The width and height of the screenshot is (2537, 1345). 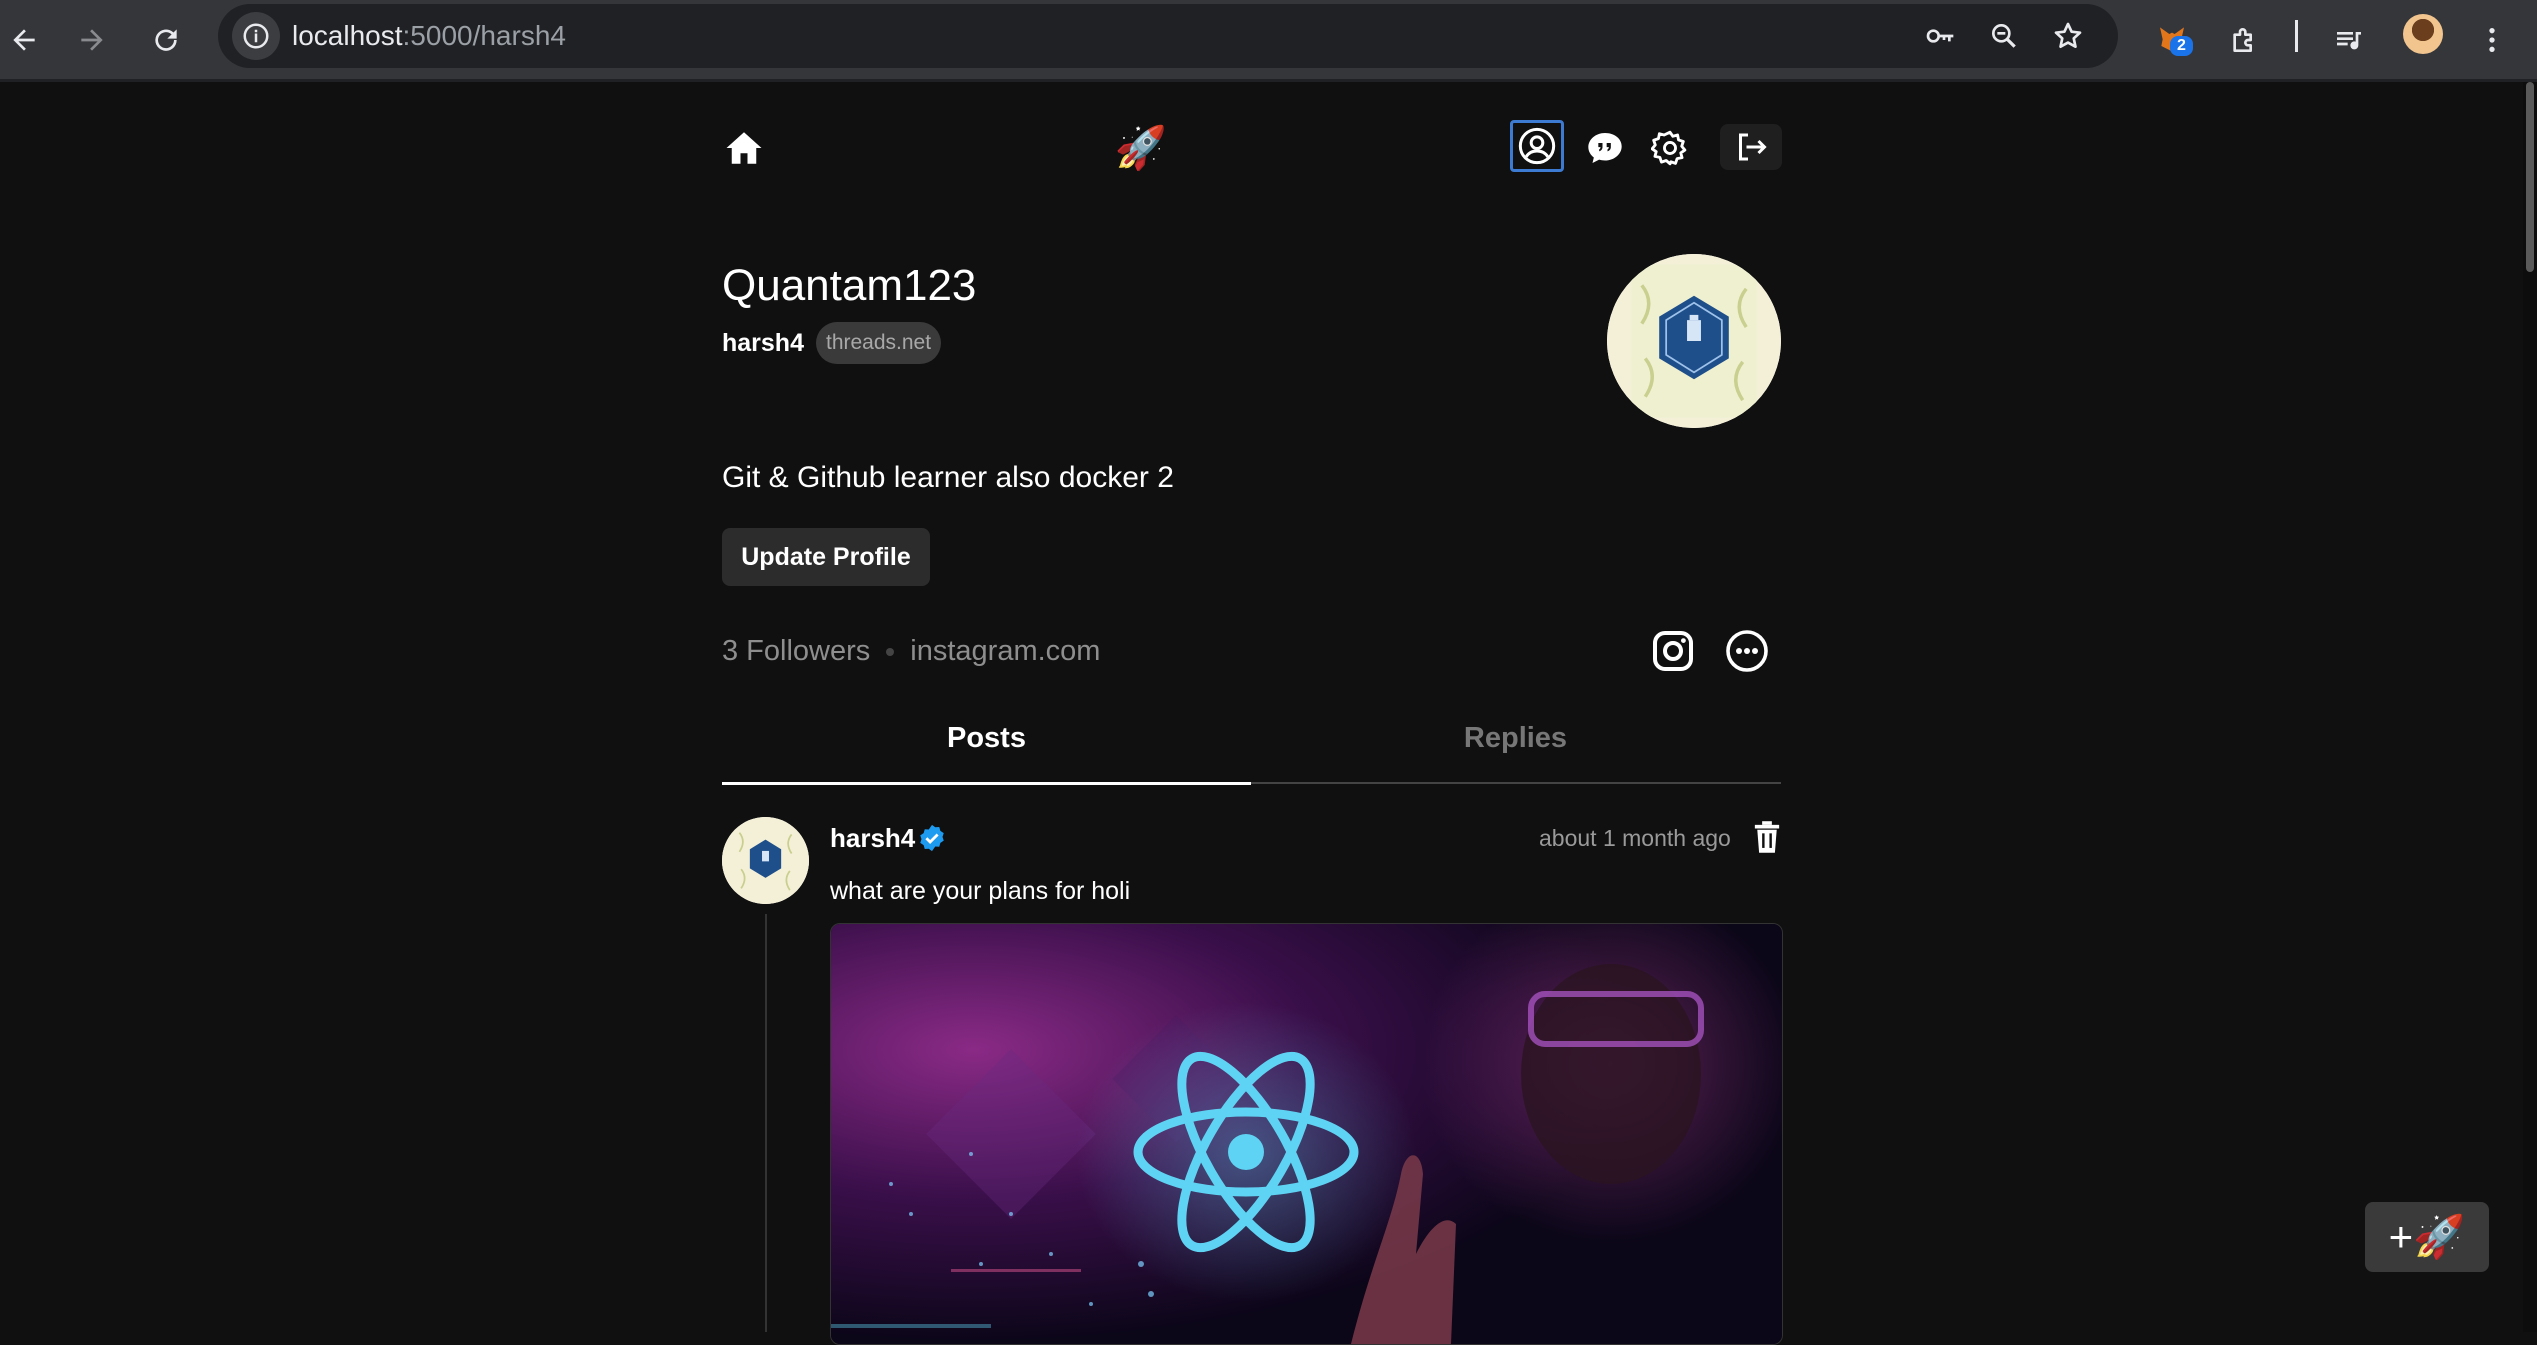 What do you see at coordinates (1940, 36) in the screenshot?
I see `key-icon` at bounding box center [1940, 36].